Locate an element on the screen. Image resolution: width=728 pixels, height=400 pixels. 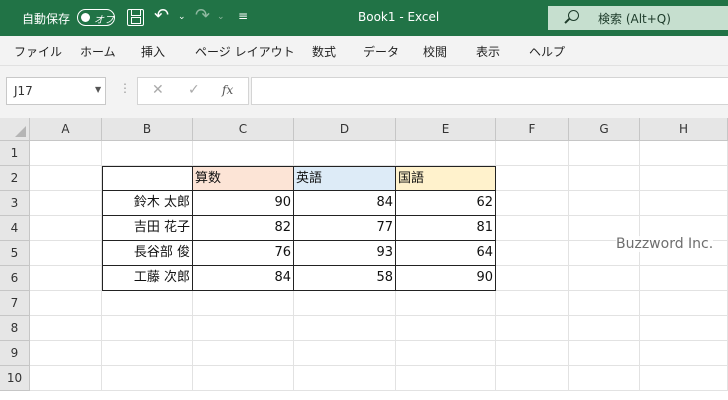
enter-icon: ✓ is located at coordinates (194, 90).